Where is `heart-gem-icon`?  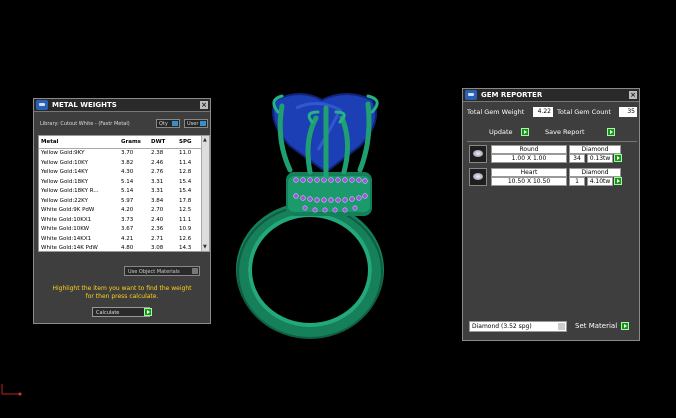
heart-gem-icon is located at coordinates (478, 177).